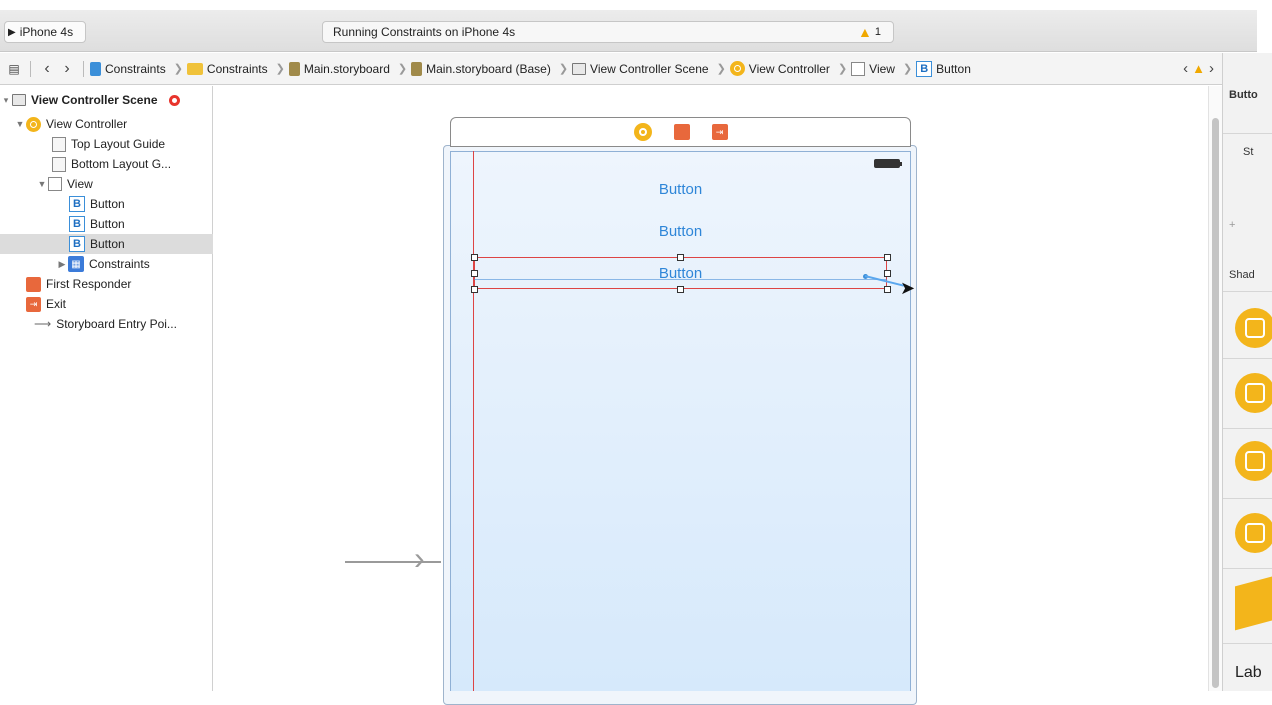 Image resolution: width=1272 pixels, height=705 pixels. Describe the element at coordinates (59, 164) in the screenshot. I see `layout-guide-icon` at that location.